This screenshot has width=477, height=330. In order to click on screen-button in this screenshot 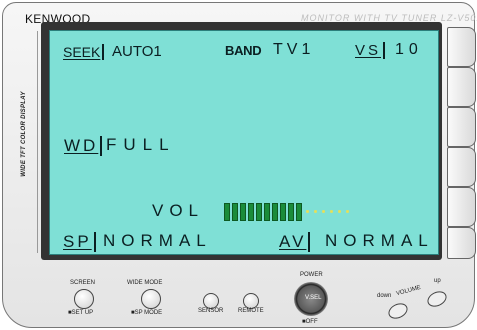, I will do `click(84, 299)`.